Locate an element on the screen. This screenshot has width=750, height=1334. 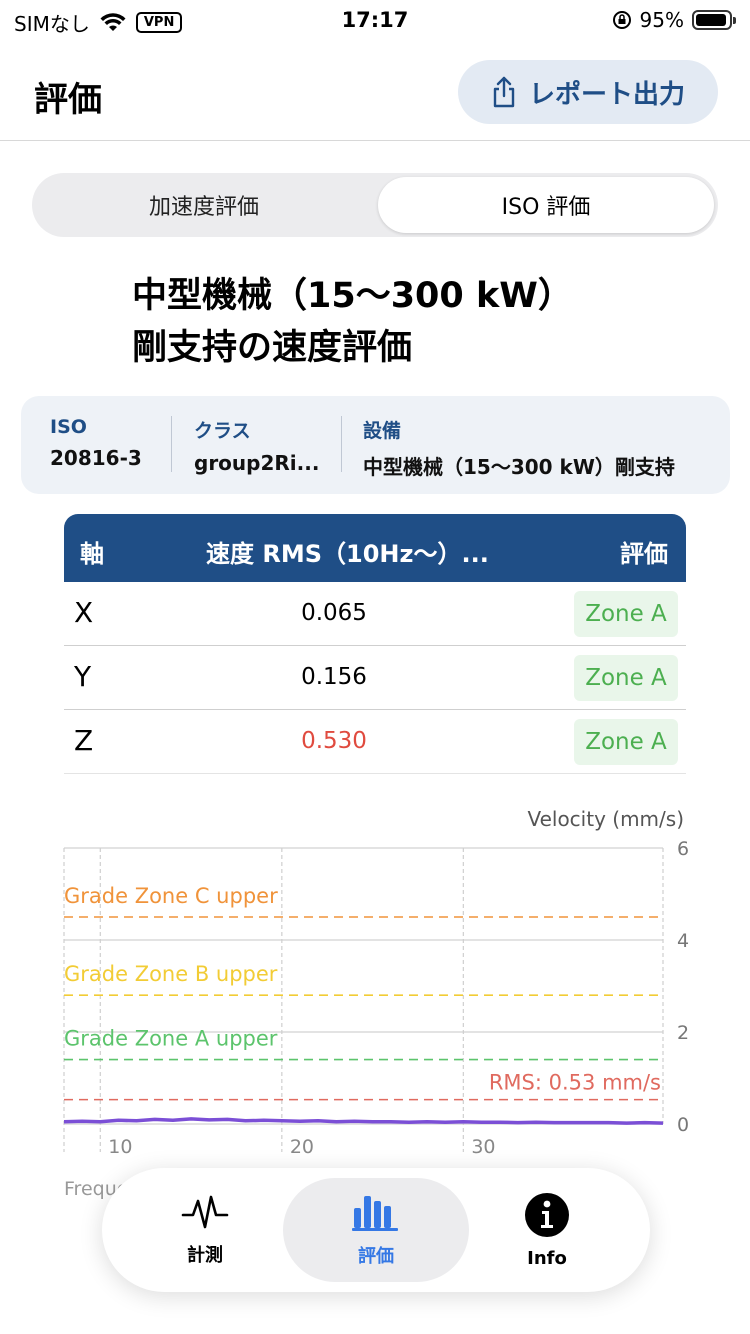
battery-percent: 95% is located at coordinates (661, 20).